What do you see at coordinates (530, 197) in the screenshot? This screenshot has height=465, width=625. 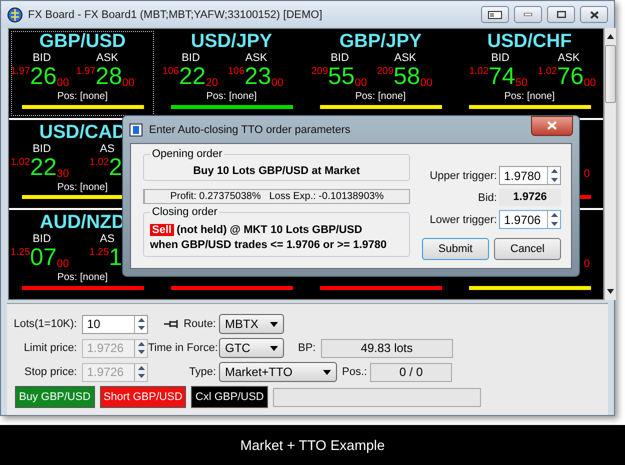 I see `bid-value: 1.9726` at bounding box center [530, 197].